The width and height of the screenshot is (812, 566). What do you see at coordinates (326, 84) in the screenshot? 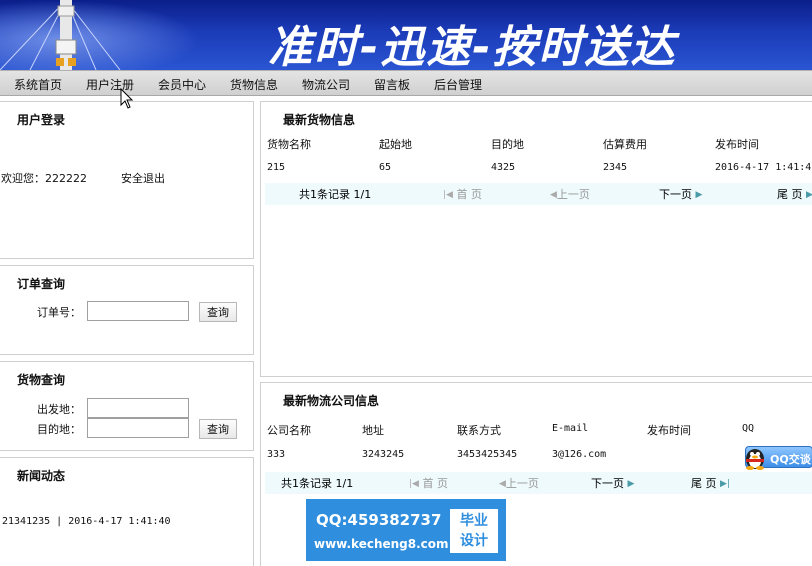
I see `nav-logistics-company: 物流公司` at bounding box center [326, 84].